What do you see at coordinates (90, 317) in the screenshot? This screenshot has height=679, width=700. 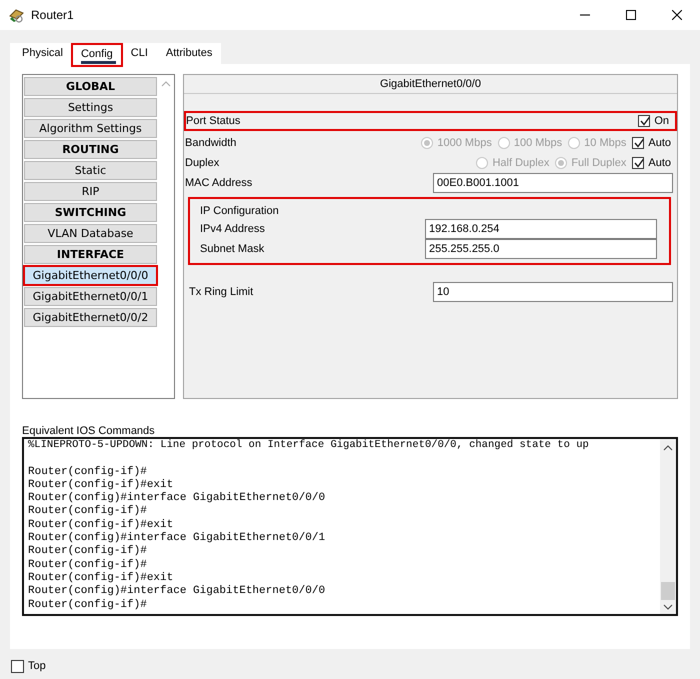 I see `sidebar-item: GigabitEthernet0/0/2` at bounding box center [90, 317].